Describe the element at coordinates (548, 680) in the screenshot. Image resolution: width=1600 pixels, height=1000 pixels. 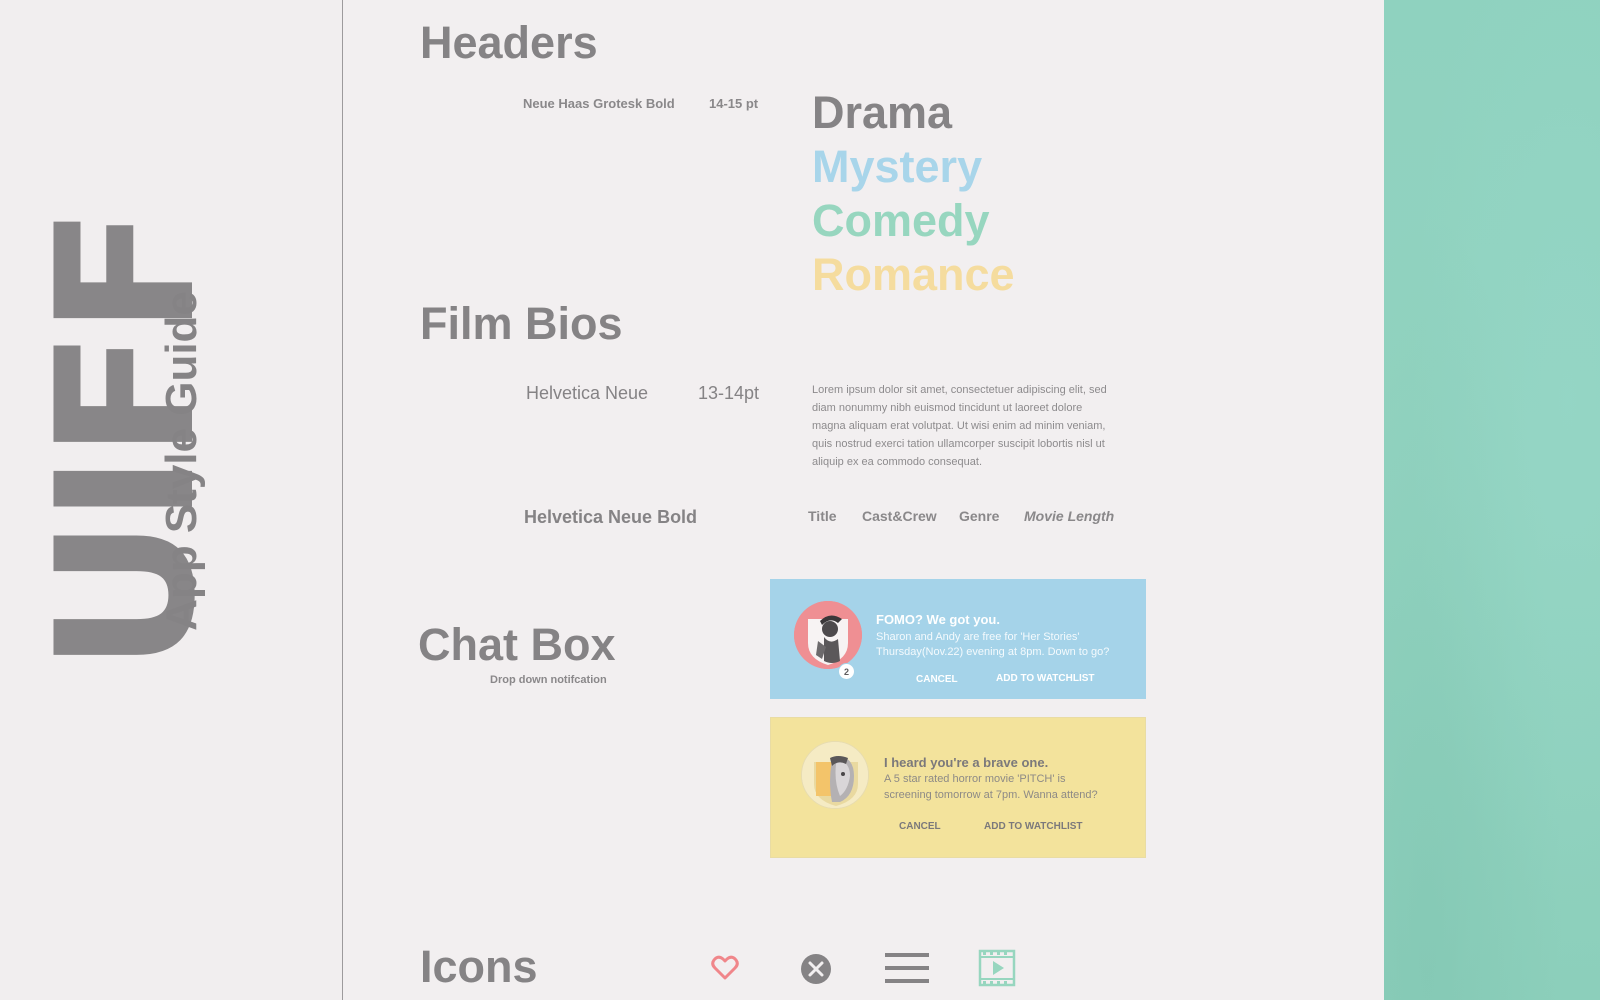
I see `chat-box-caption: Drop down notifcation` at that location.